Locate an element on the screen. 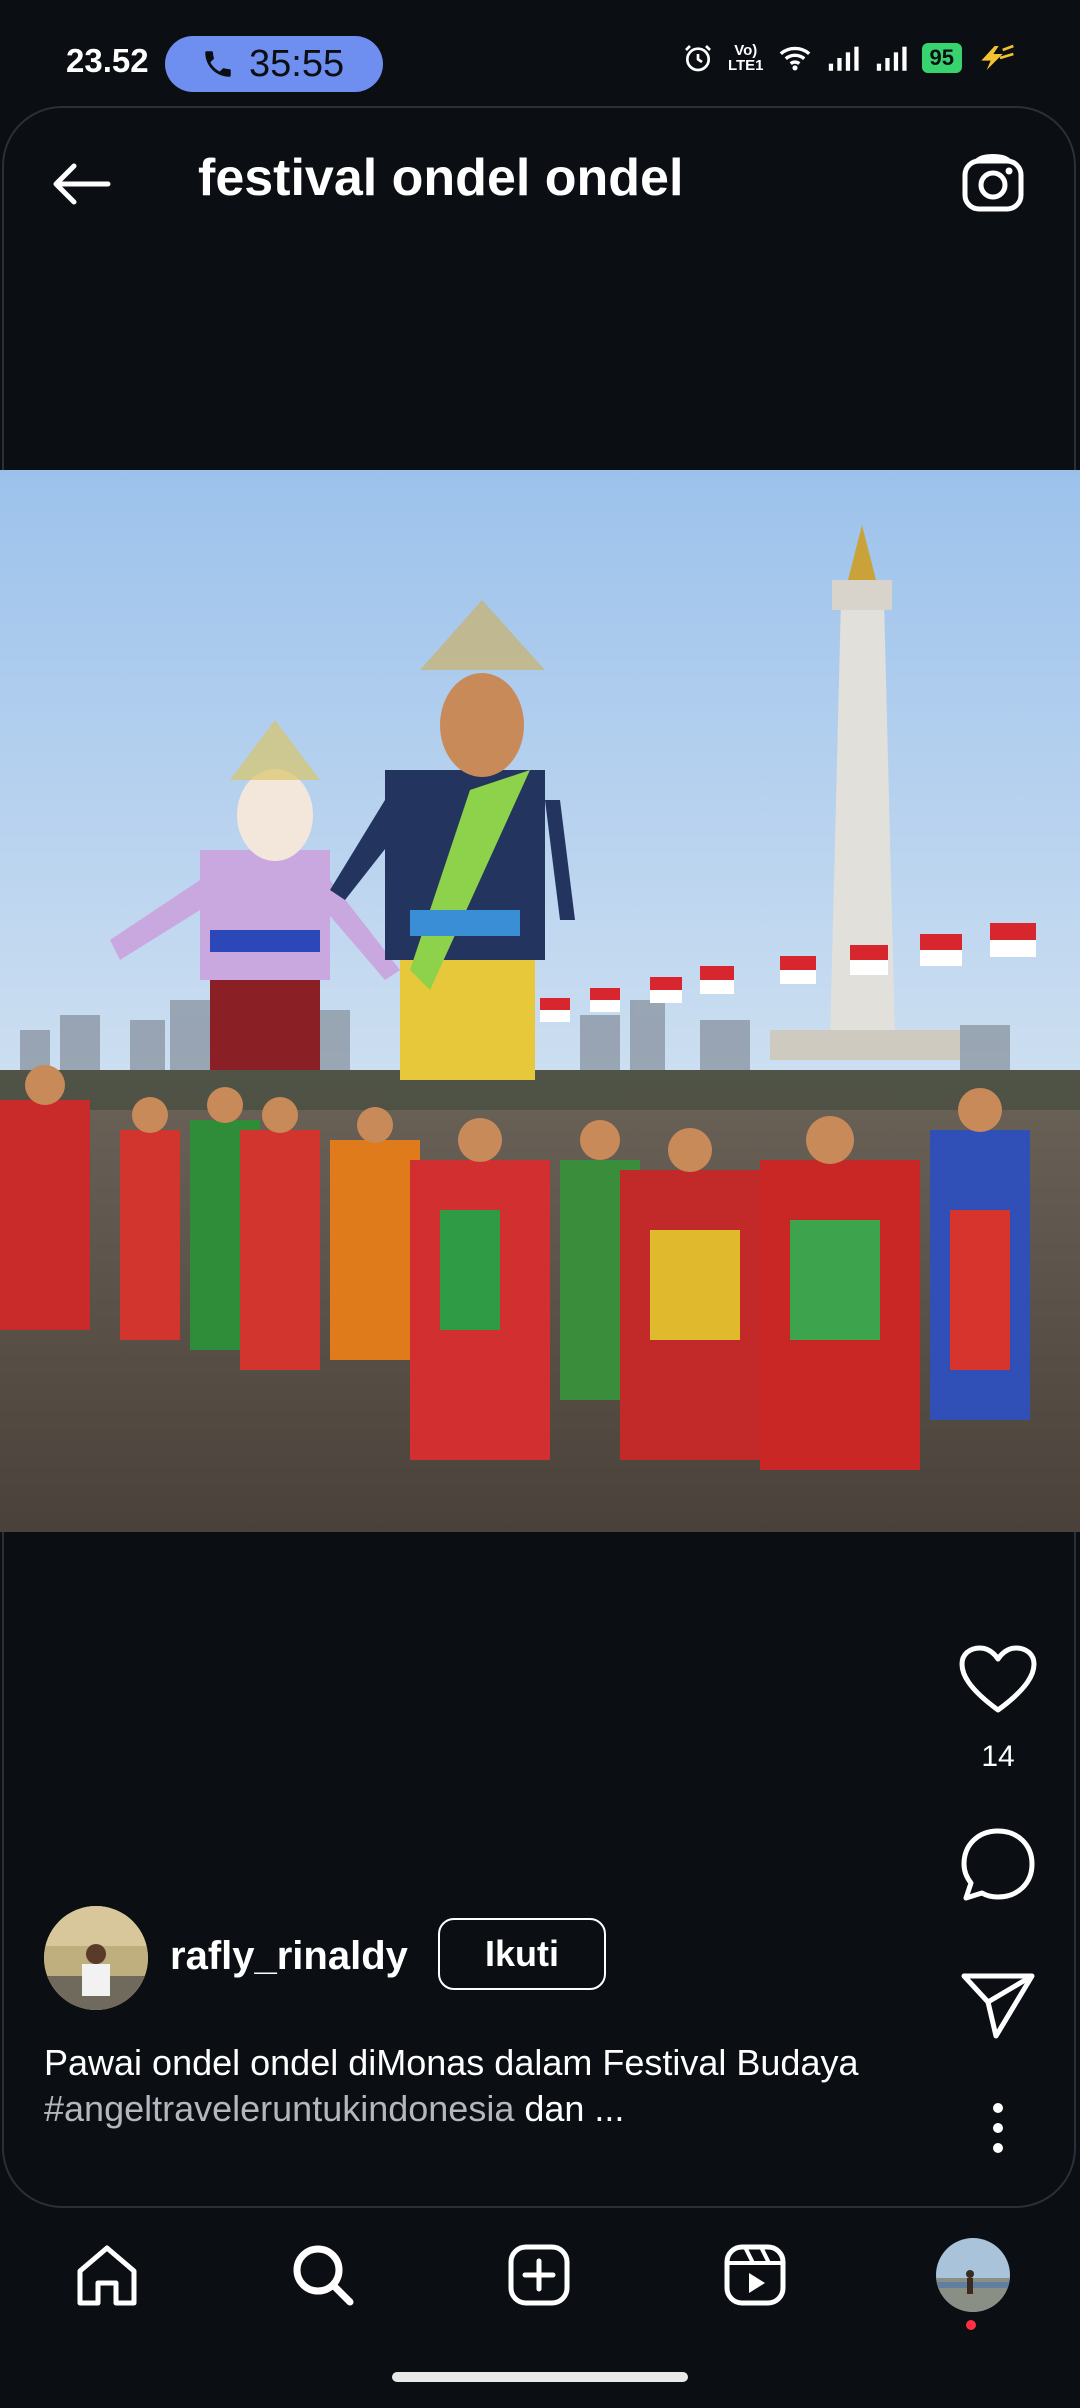 This screenshot has width=1080, height=2408. ongoing-call-pill: 35:55 is located at coordinates (274, 64).